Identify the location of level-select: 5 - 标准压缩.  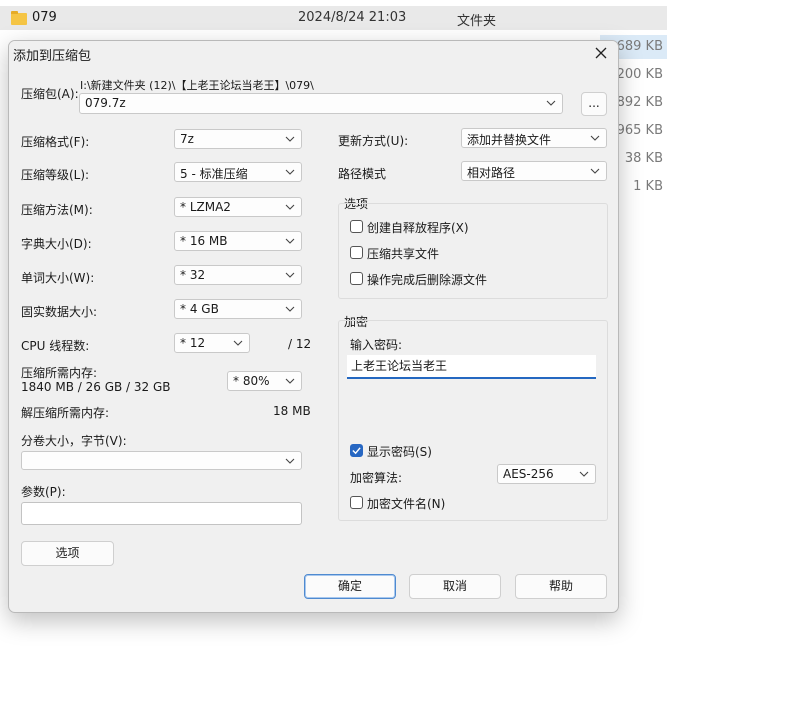
(238, 172).